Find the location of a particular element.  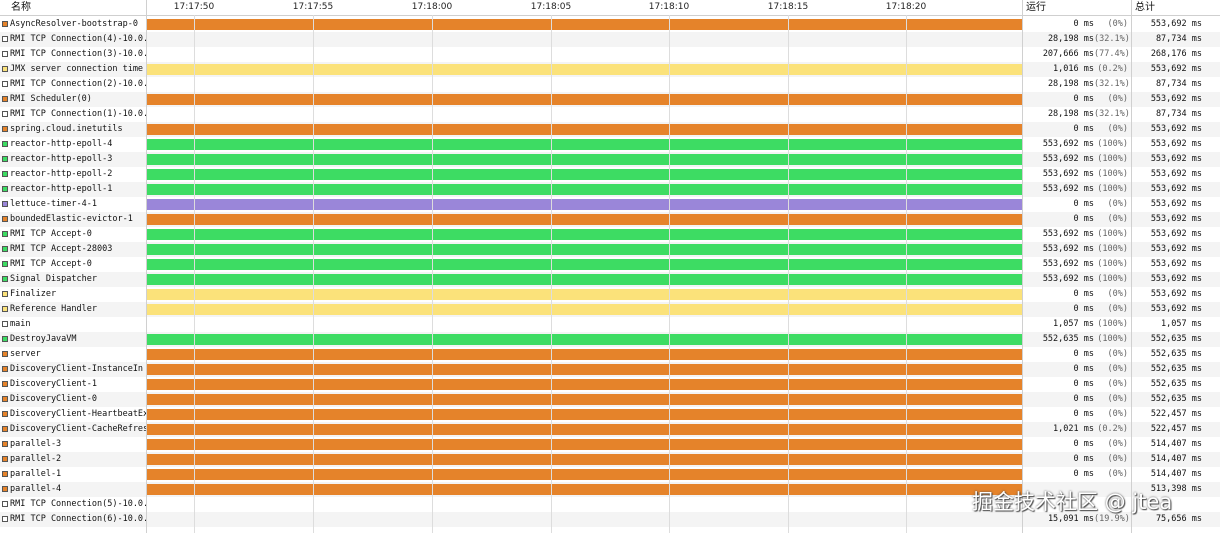

thread-name: reactor-http-epoll-4 is located at coordinates (61, 144).